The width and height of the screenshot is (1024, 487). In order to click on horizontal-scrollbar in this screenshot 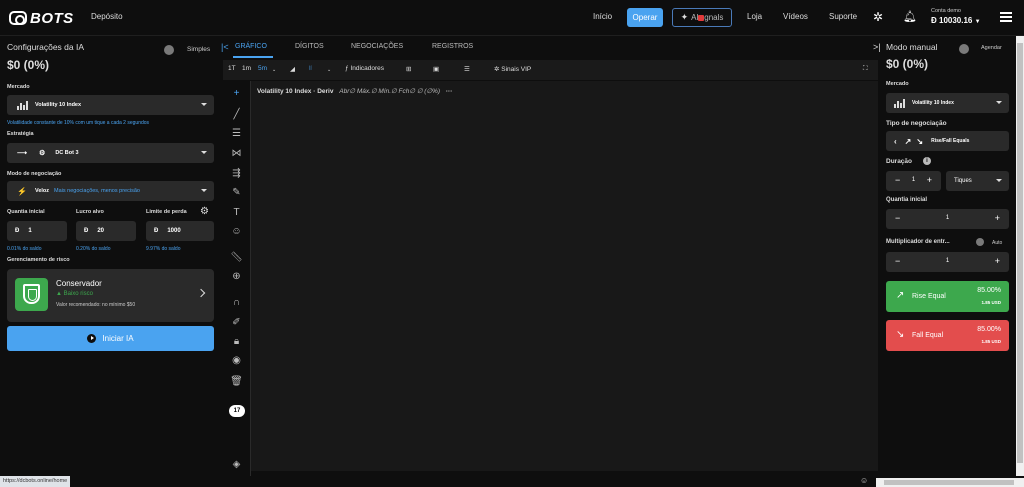, I will do `click(950, 482)`.